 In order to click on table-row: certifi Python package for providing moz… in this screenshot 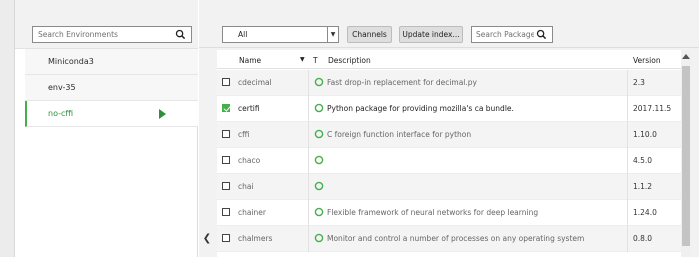, I will do `click(450, 109)`.